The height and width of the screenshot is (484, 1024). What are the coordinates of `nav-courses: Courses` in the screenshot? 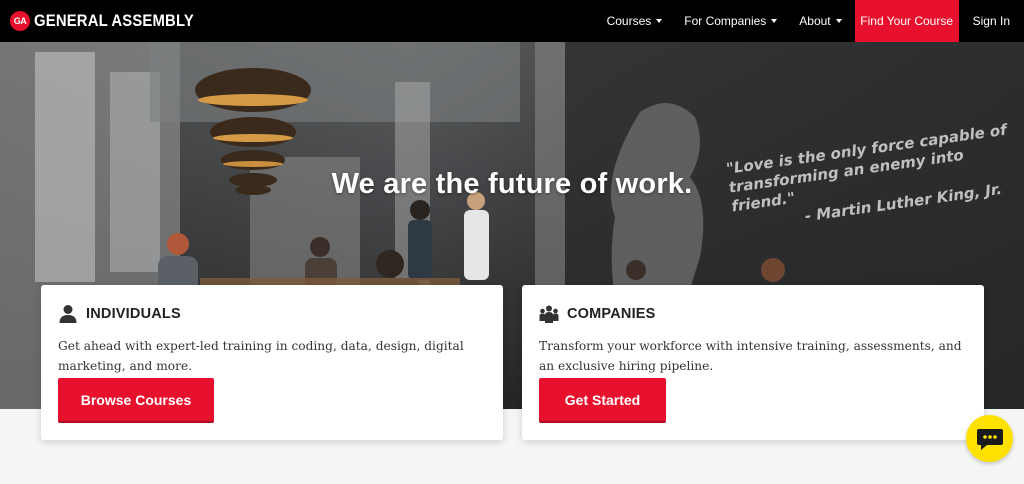 It's located at (635, 21).